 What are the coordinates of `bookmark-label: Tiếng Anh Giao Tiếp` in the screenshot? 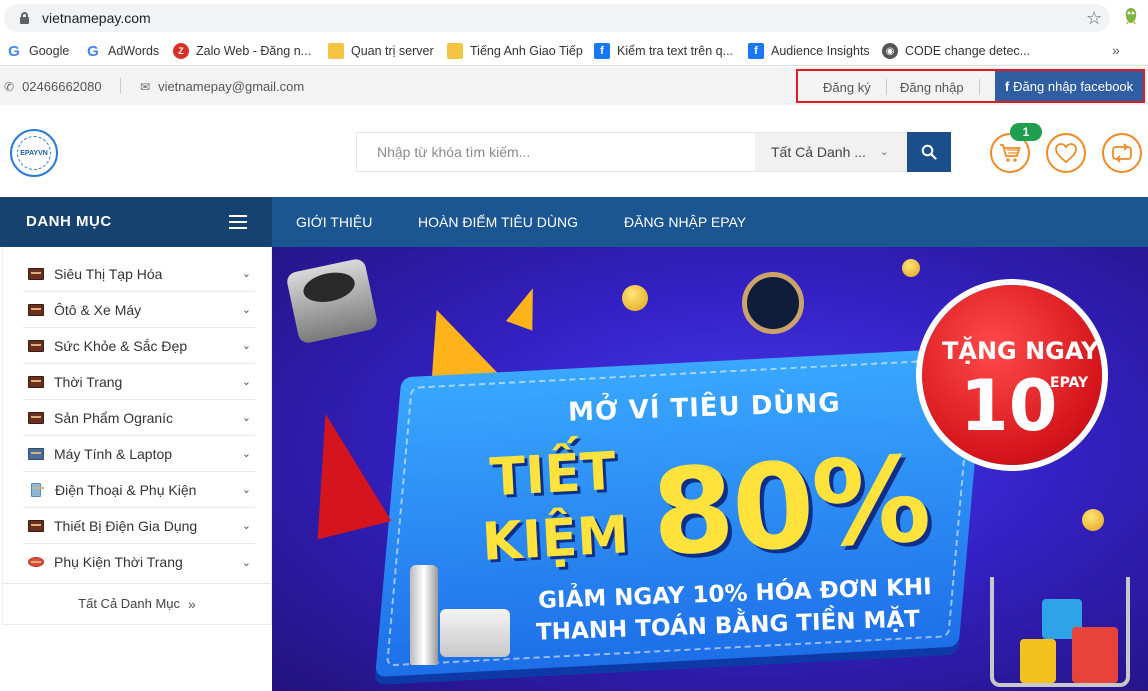 It's located at (526, 51).